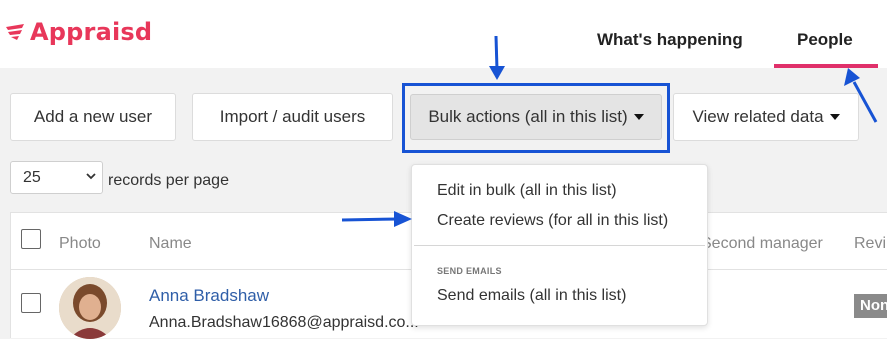 The height and width of the screenshot is (339, 887). What do you see at coordinates (762, 244) in the screenshot?
I see `column-header-second-manager: Second manager` at bounding box center [762, 244].